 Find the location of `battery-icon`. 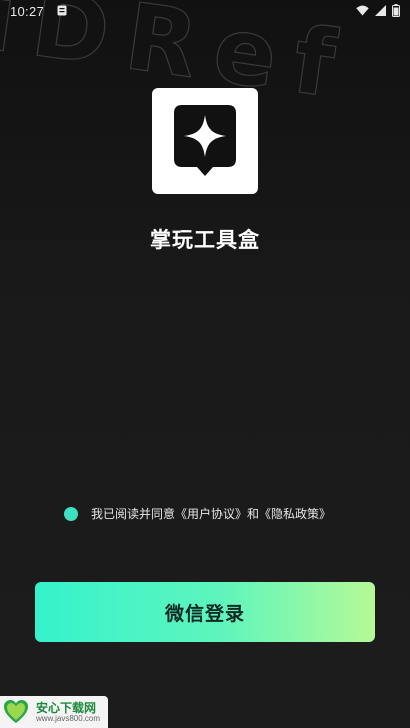

battery-icon is located at coordinates (396, 10).